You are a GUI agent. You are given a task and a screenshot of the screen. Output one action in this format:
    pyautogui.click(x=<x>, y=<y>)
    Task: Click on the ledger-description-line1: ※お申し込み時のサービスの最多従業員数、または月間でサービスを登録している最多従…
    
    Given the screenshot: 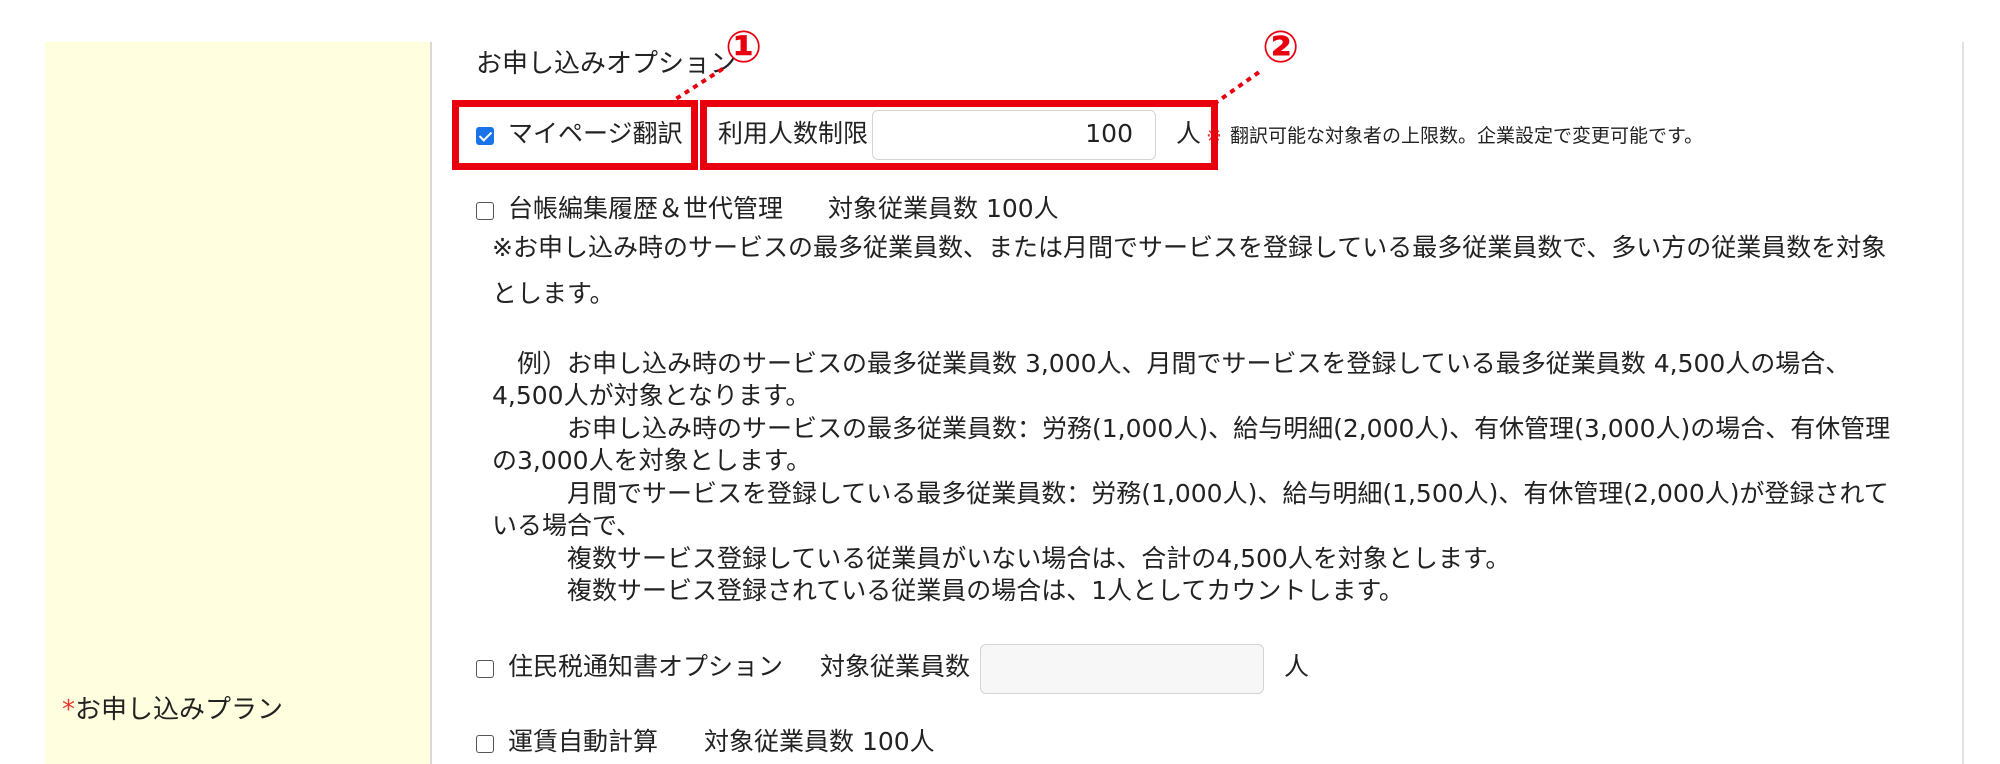 What is the action you would take?
    pyautogui.click(x=1189, y=247)
    